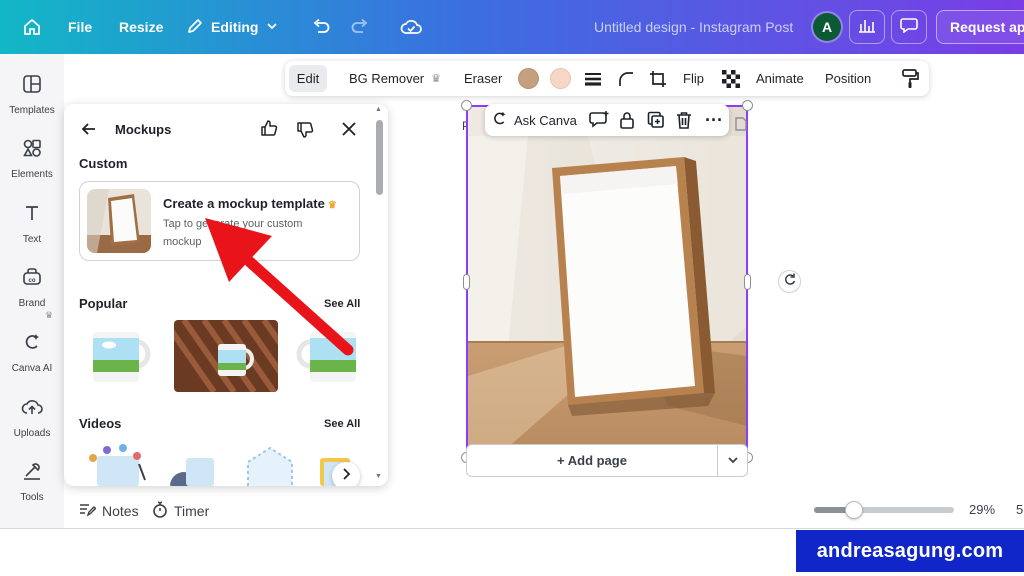  Describe the element at coordinates (235, 27) in the screenshot. I see `editing-label: Editing` at that location.